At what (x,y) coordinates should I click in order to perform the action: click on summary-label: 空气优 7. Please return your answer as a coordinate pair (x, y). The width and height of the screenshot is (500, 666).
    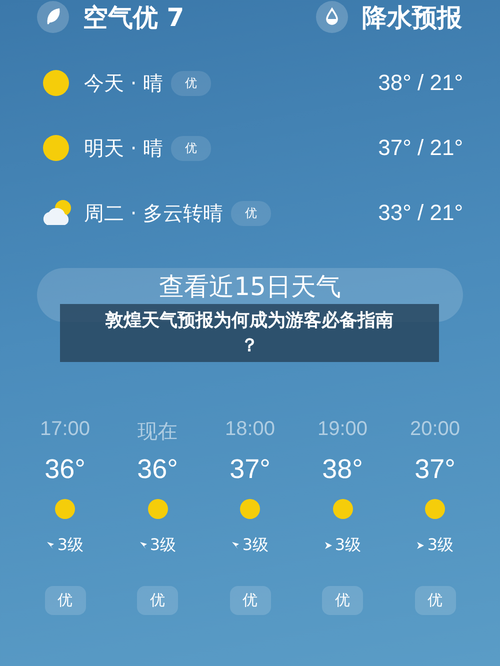
    Looking at the image, I should click on (133, 18).